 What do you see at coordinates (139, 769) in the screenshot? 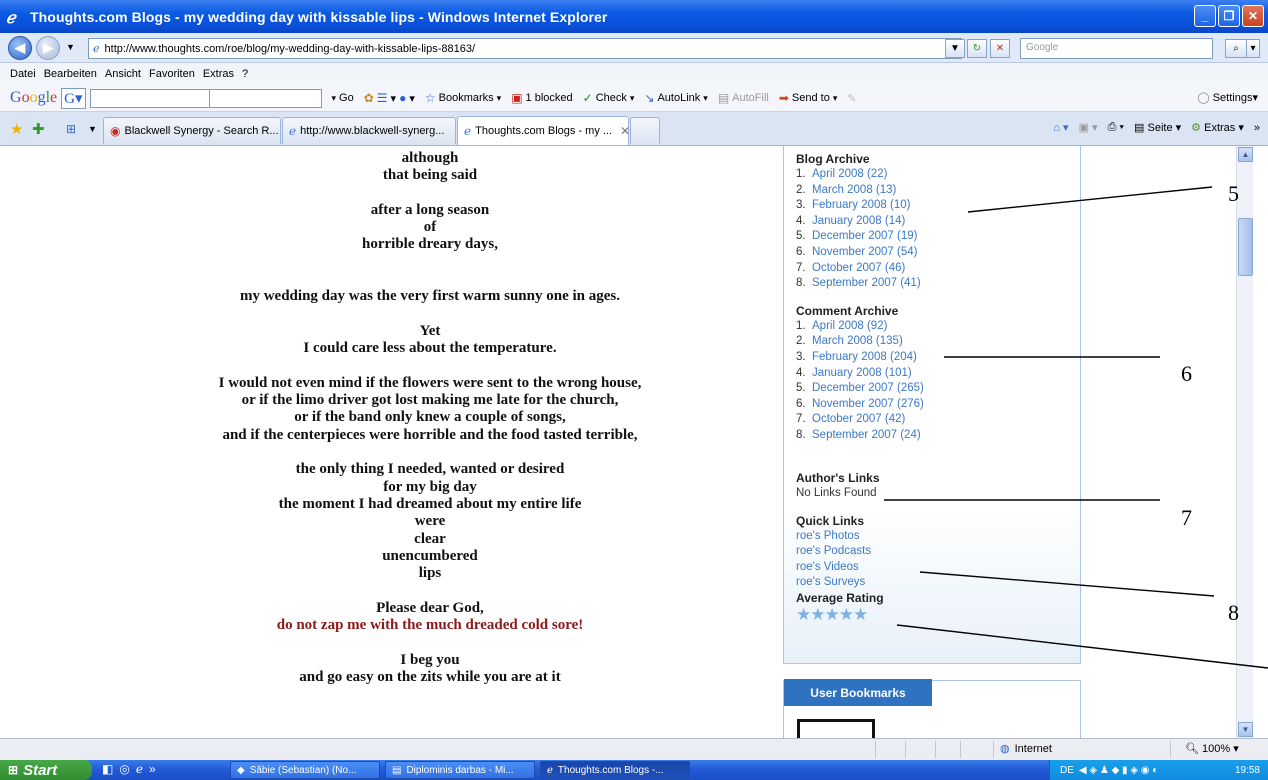
I see `ie-icon: ℯ` at bounding box center [139, 769].